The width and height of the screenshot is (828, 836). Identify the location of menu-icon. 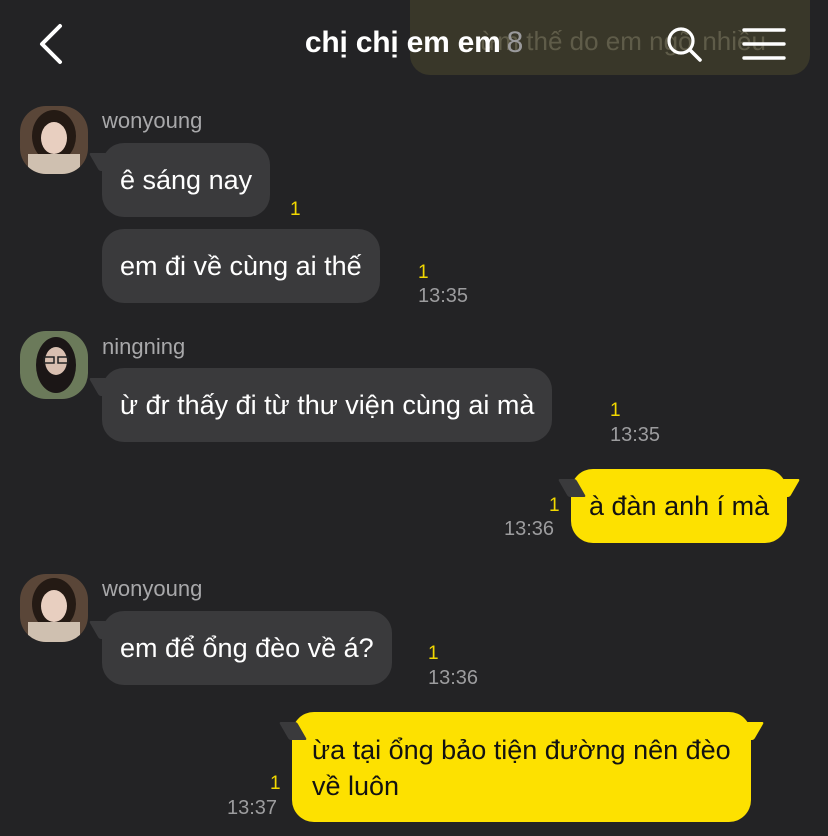
(764, 44).